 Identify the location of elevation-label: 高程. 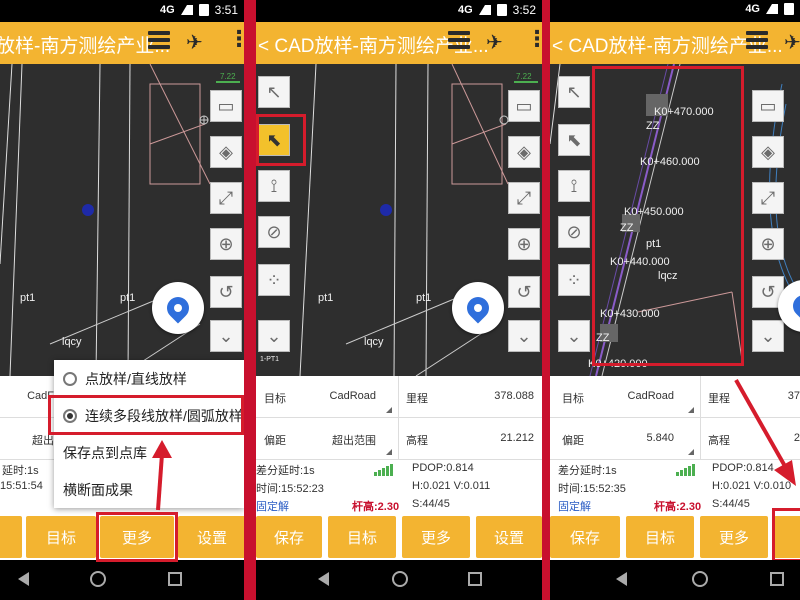
(719, 441).